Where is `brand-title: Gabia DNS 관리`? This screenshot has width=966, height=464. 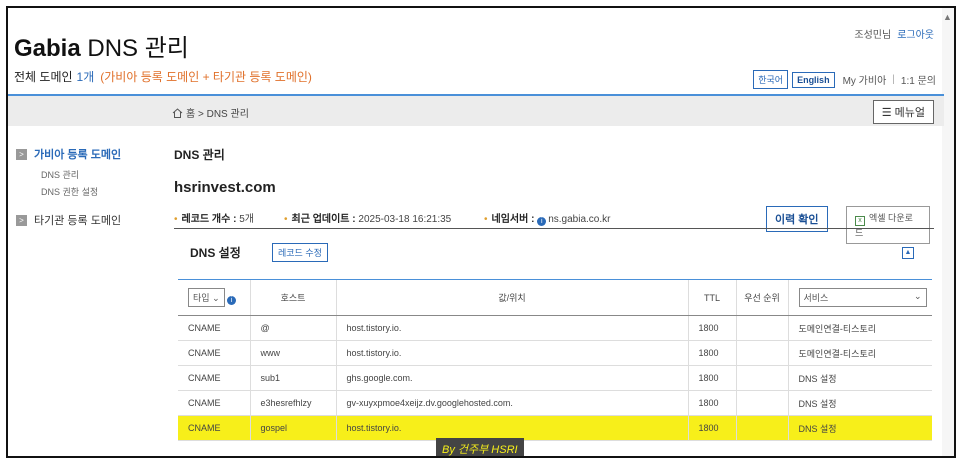
brand-title: Gabia DNS 관리 is located at coordinates (101, 48).